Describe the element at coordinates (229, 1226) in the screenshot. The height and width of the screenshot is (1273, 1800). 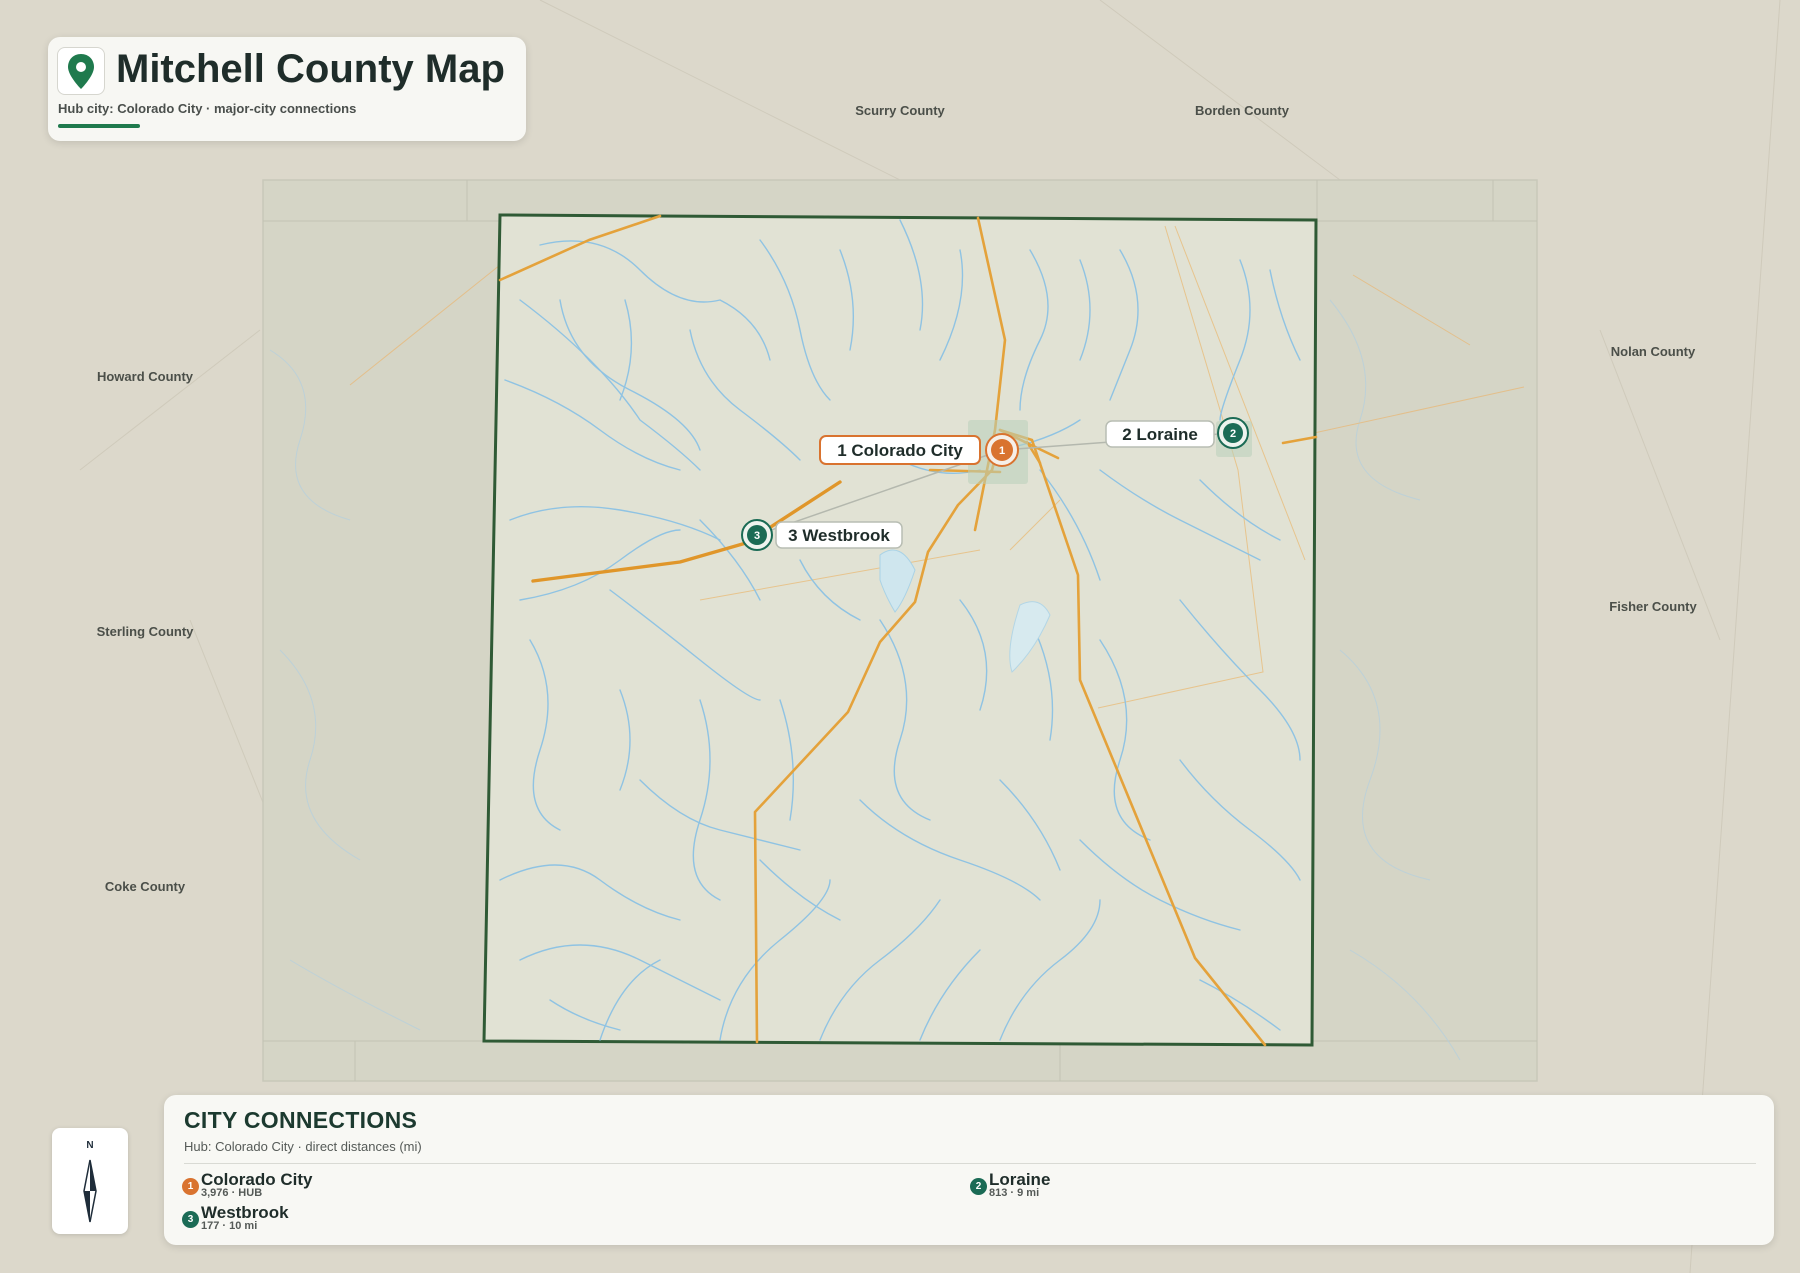
I see `legend-city-meta: 177 · 10 mi` at that location.